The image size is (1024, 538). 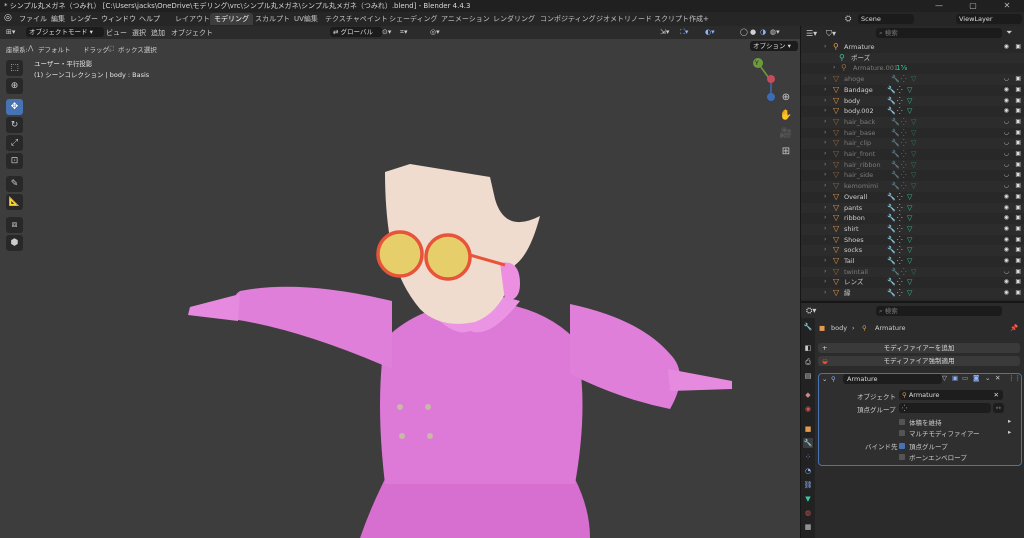 What do you see at coordinates (808, 376) in the screenshot?
I see `view-layer-tab-icon: ▤` at bounding box center [808, 376].